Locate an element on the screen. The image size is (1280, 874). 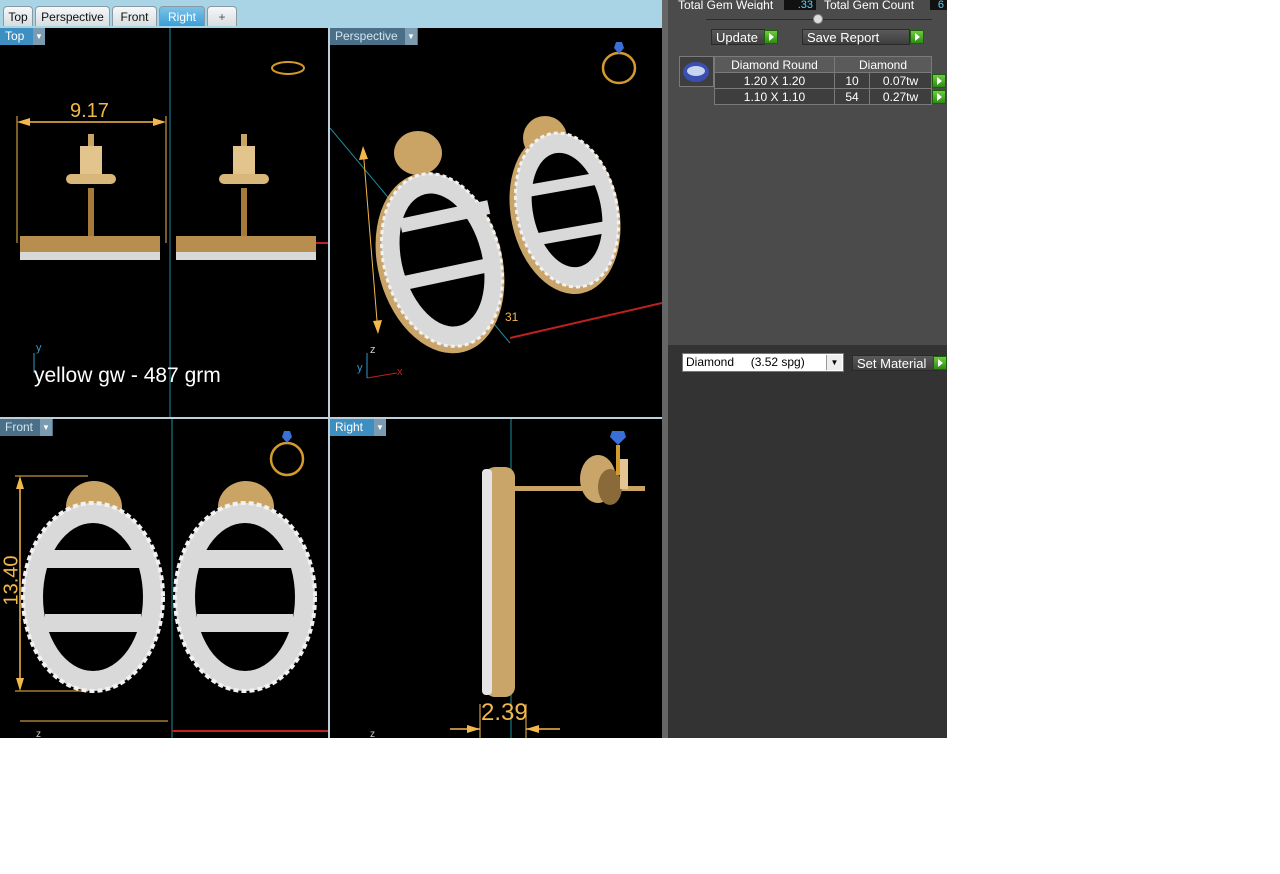
viewport-right: Right ▼ 2.39 z is located at coordinates (496, 578).